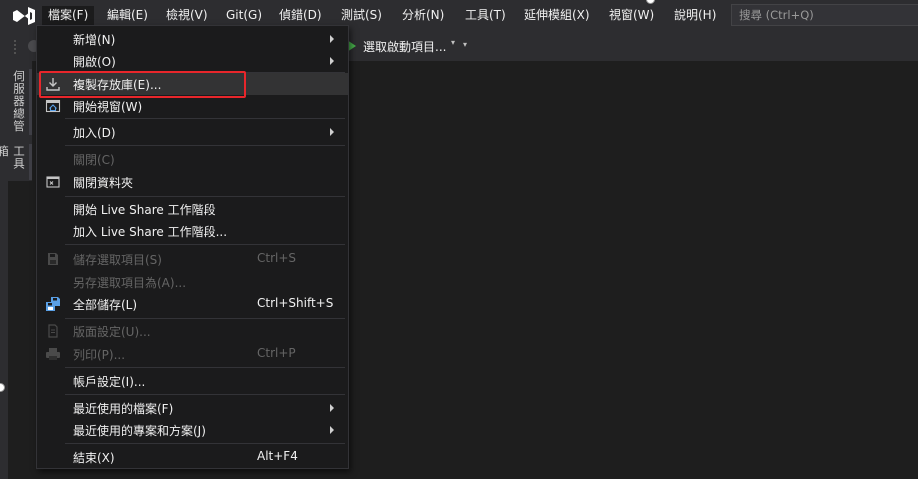  I want to click on menu-item-label: 開啟(O), so click(94, 62).